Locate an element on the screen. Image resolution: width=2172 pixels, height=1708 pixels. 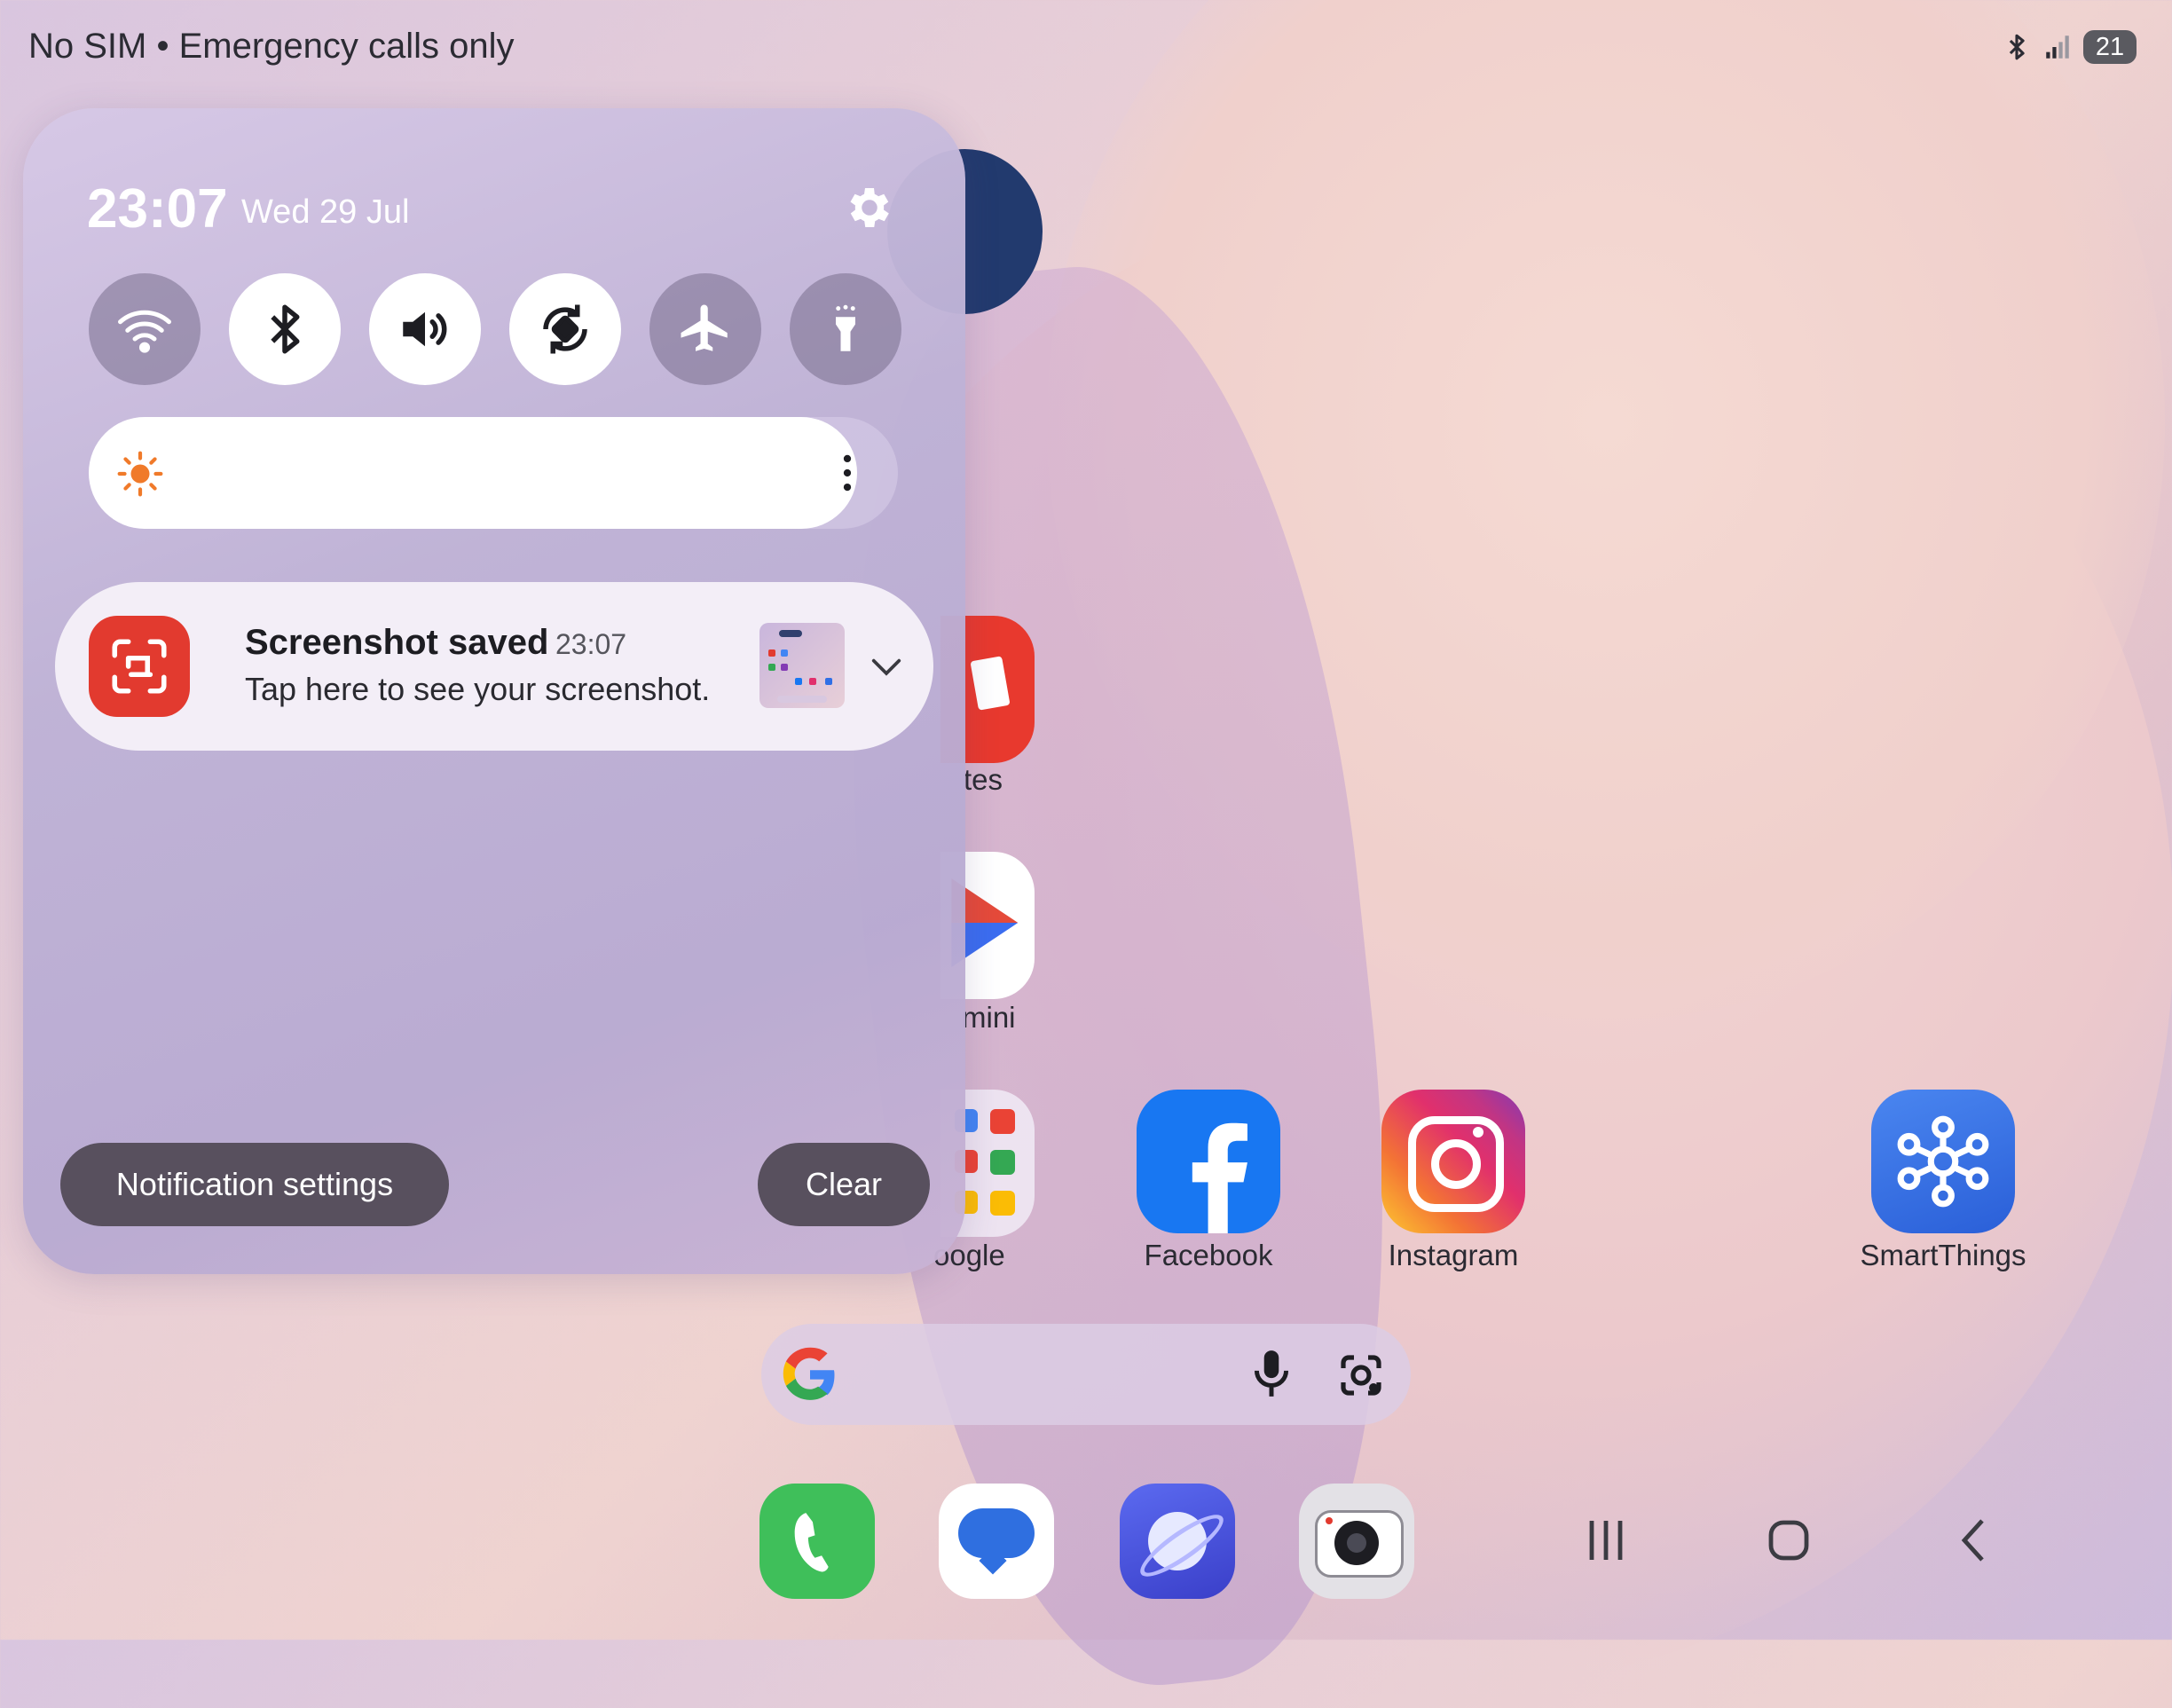
brightness-fill is located at coordinates (473, 473).